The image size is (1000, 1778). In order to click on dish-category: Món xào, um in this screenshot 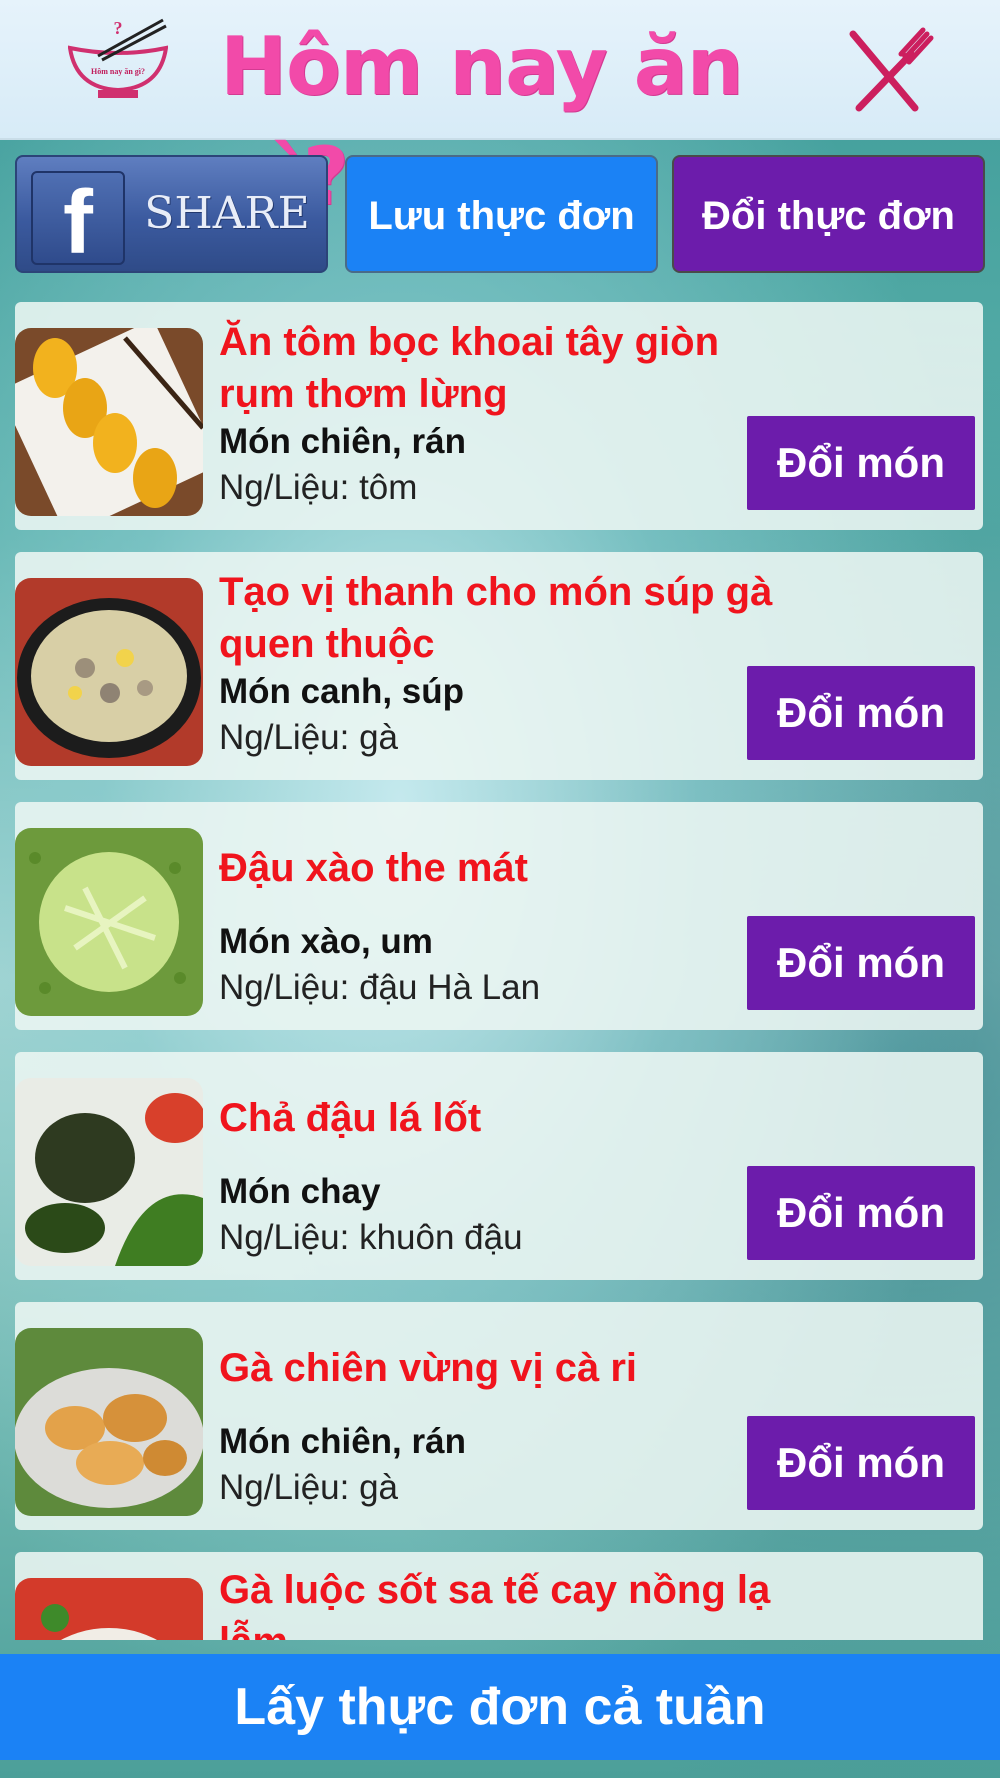, I will do `click(326, 941)`.